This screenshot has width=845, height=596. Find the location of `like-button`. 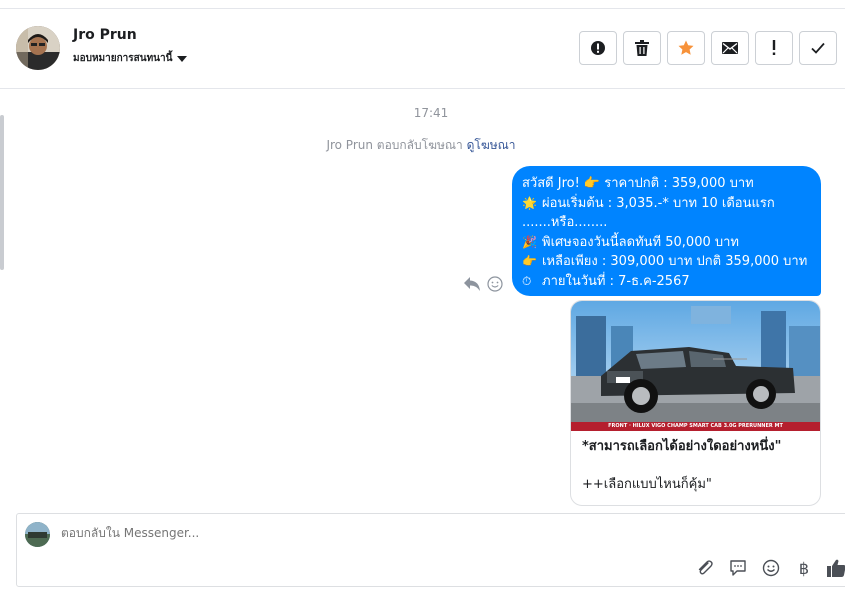

like-button is located at coordinates (836, 568).